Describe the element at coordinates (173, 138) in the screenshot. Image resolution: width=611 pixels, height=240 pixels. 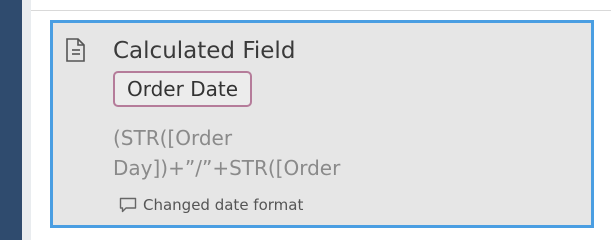
I see `formula-line: (STR([Order` at that location.